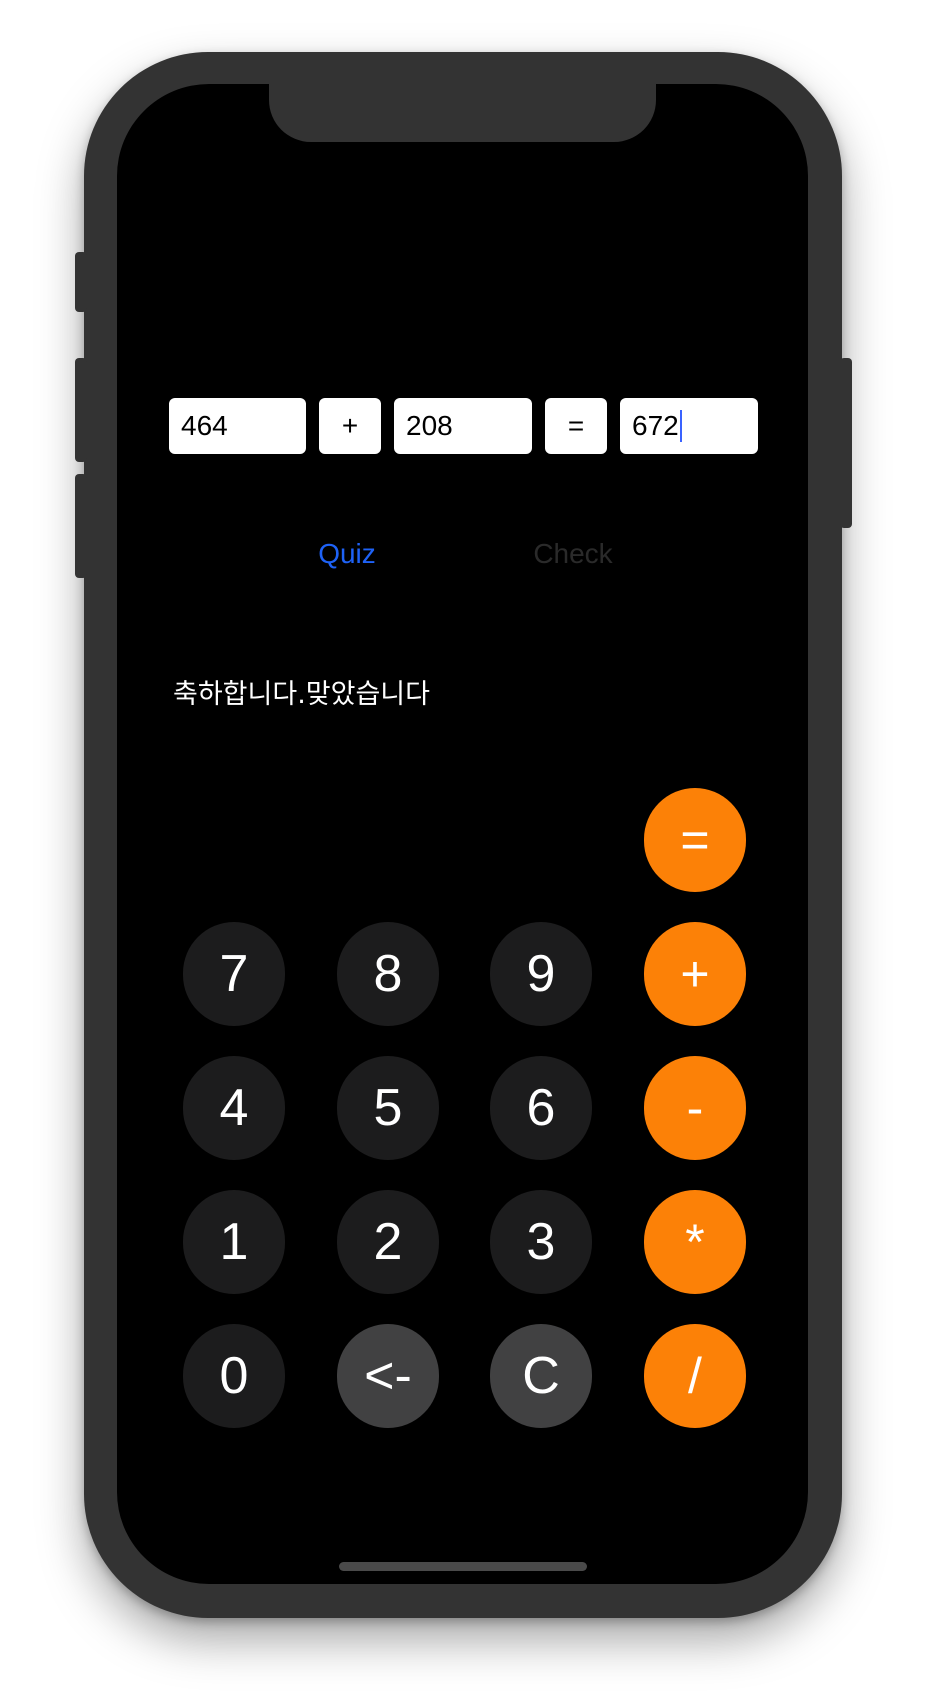 This screenshot has height=1702, width=926. Describe the element at coordinates (541, 1376) in the screenshot. I see `clear-key: C` at that location.